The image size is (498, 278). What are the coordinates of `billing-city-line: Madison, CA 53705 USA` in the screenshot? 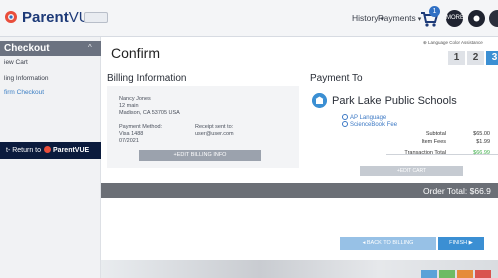 It's located at (149, 113).